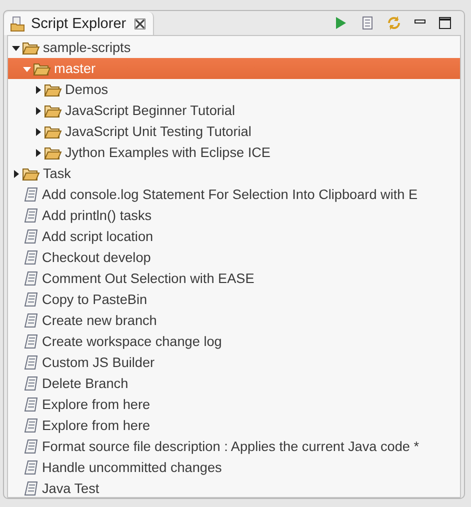 The width and height of the screenshot is (471, 507). What do you see at coordinates (16, 48) in the screenshot?
I see `expanded-arrow-icon` at bounding box center [16, 48].